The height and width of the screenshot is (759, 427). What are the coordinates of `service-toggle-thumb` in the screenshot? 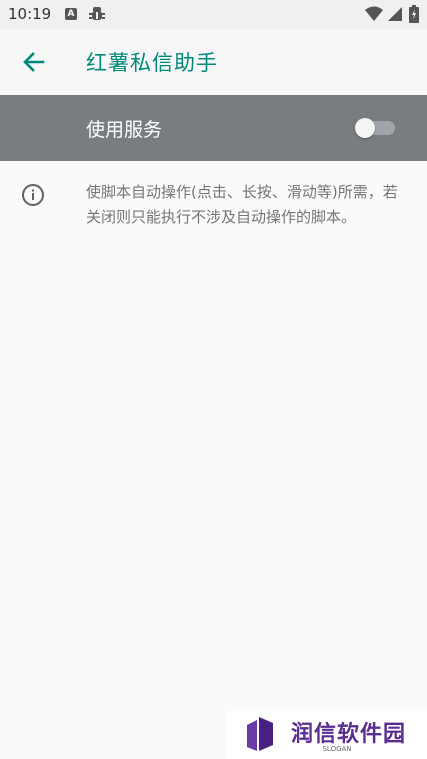 It's located at (365, 128).